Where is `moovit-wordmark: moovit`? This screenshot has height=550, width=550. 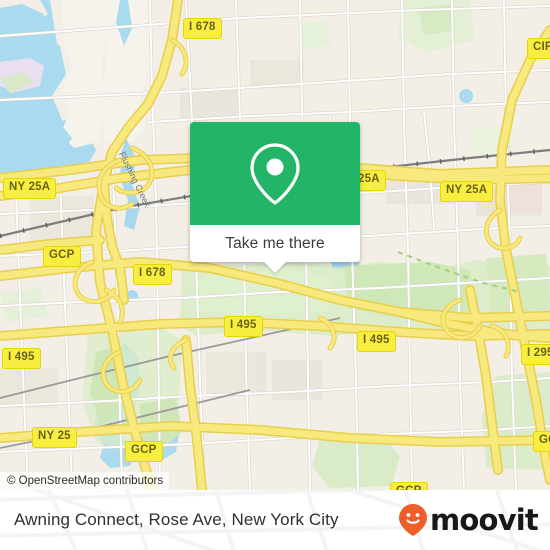 moovit-wordmark: moovit is located at coordinates (484, 519).